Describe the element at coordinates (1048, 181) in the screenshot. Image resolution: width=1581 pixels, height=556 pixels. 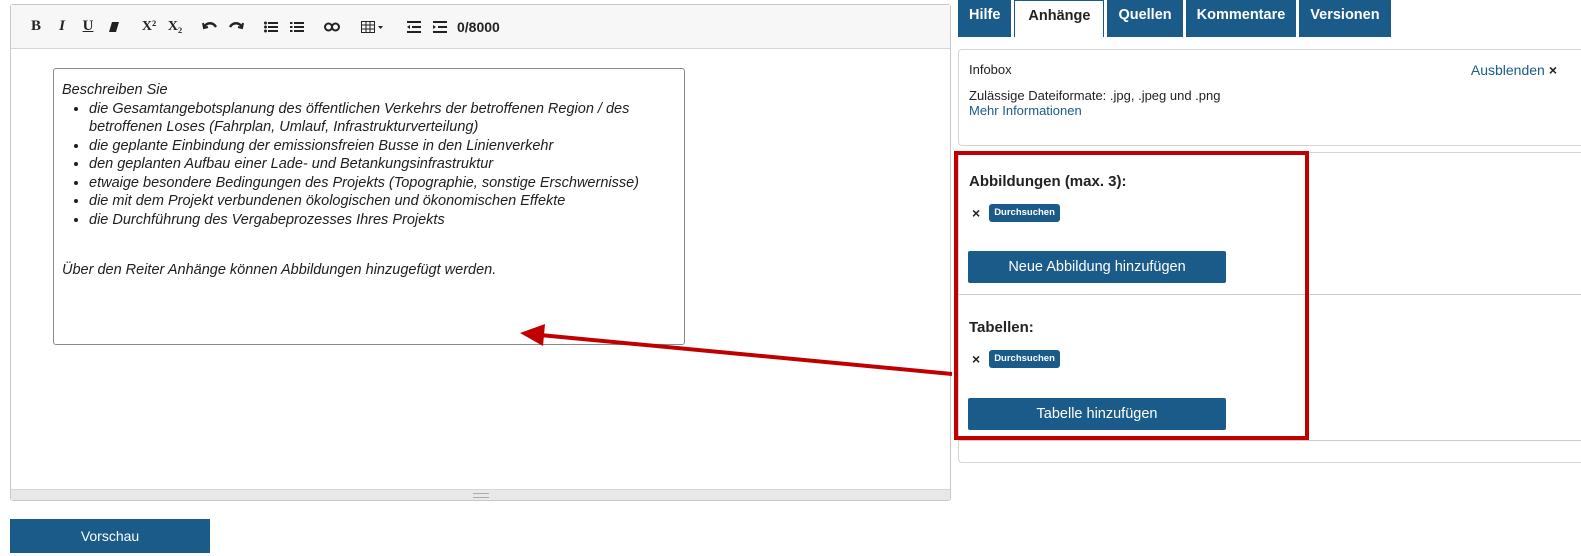
I see `images-section-title: Abbildungen (max. 3):` at that location.